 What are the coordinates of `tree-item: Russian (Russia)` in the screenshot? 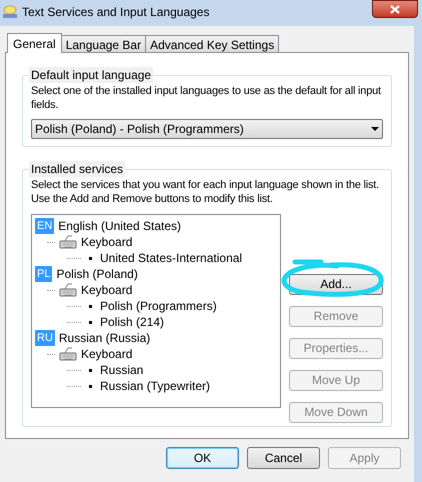 It's located at (104, 338).